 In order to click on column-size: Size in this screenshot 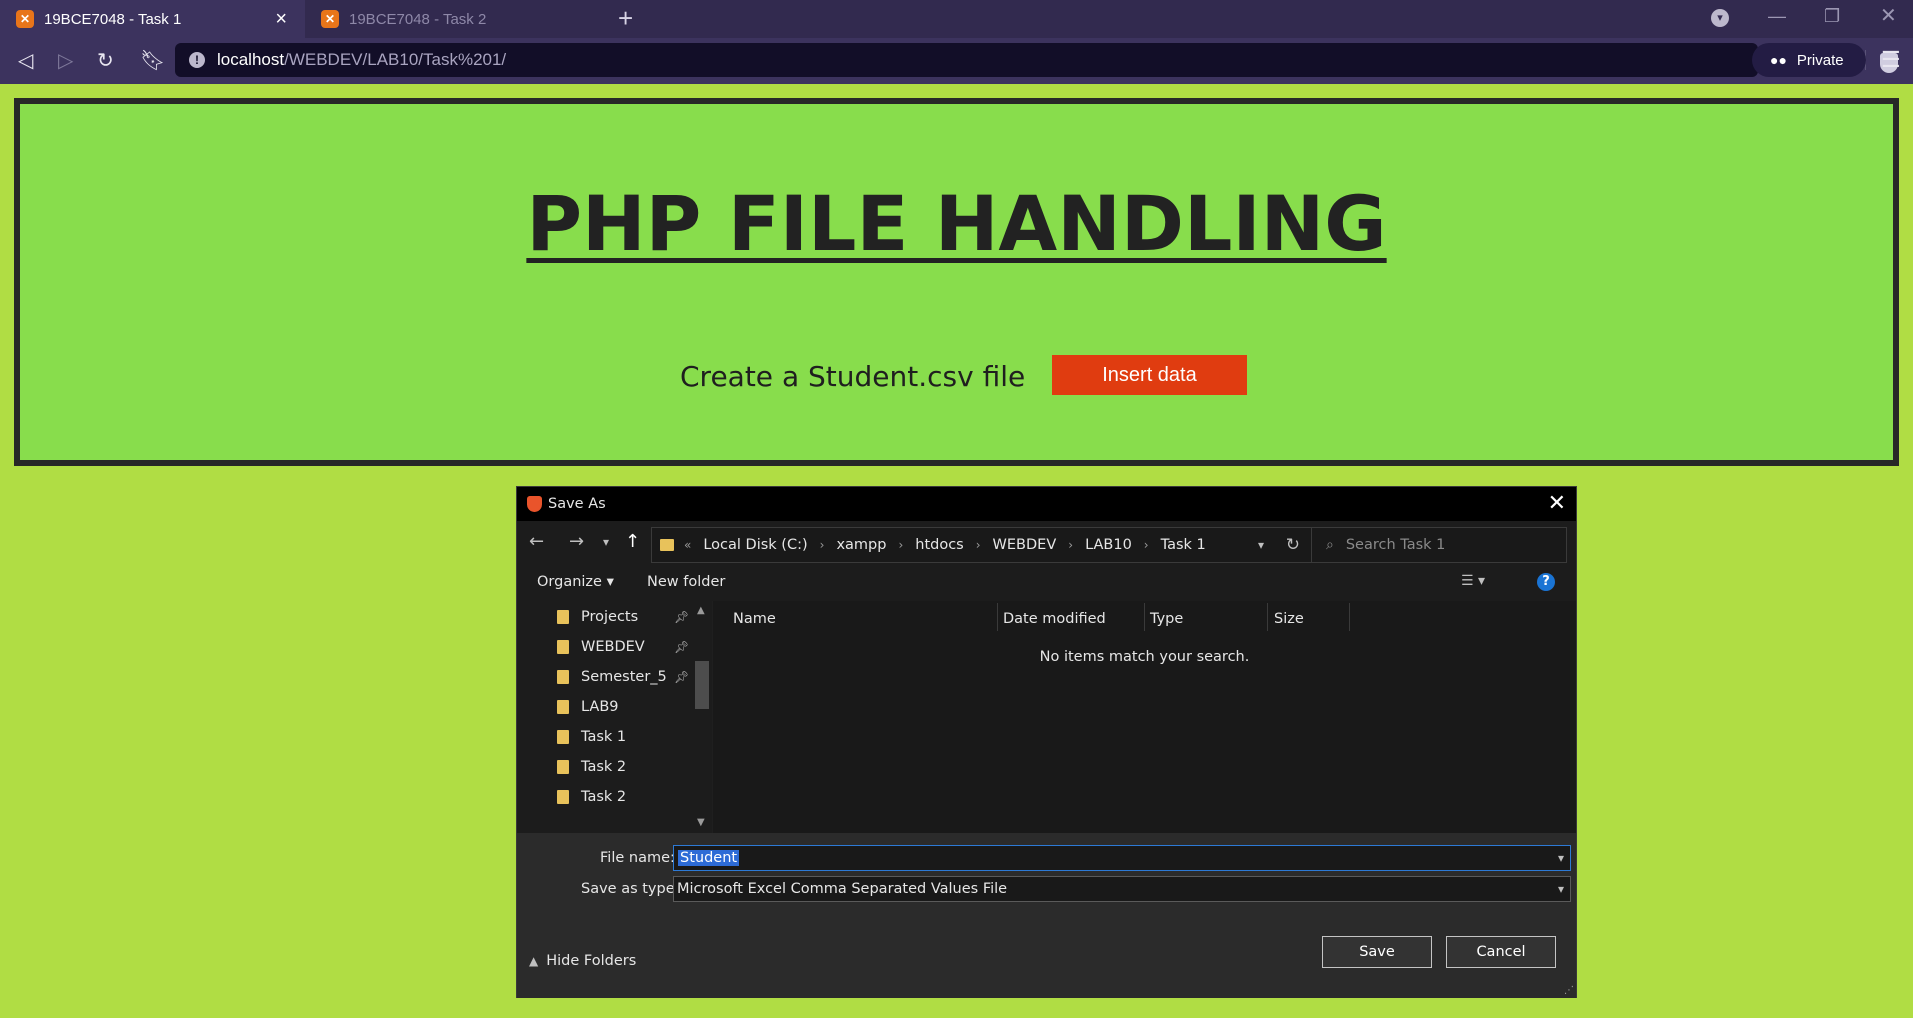, I will do `click(1289, 619)`.